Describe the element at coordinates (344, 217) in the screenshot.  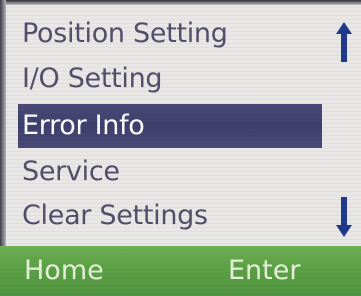
I see `arrow-down-icon` at that location.